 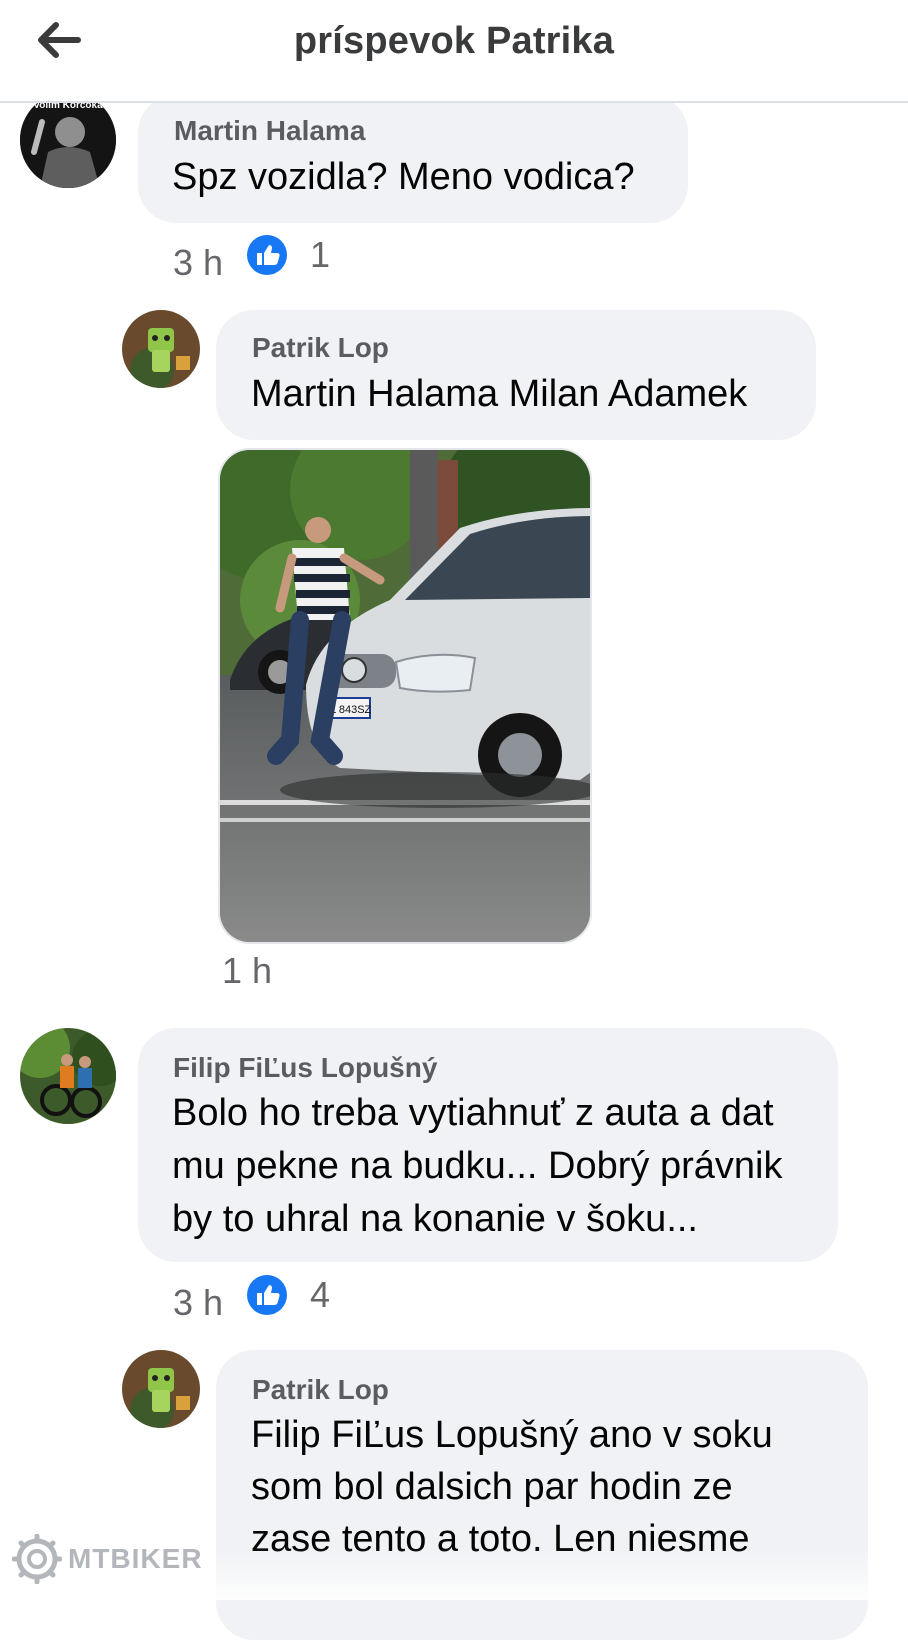 I want to click on reply-bubble: Patrik Lop Martin Halama Milan Adamek, so click(x=516, y=375).